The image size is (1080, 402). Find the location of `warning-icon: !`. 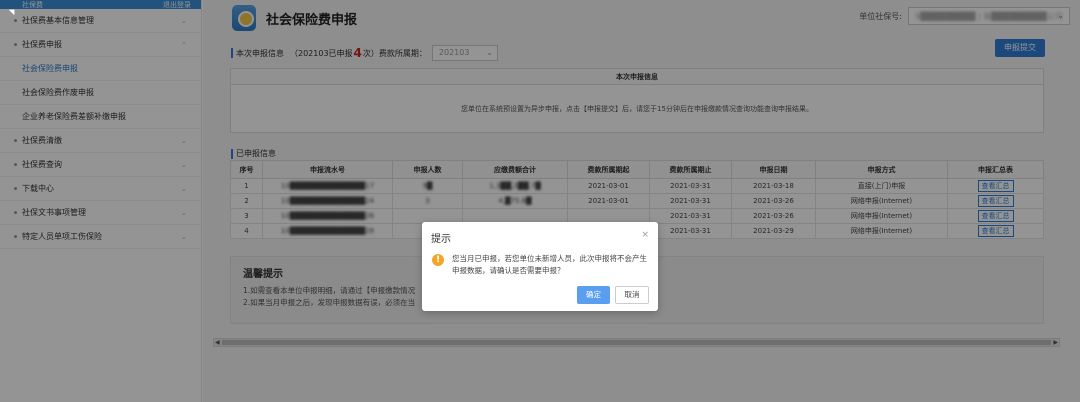

warning-icon: ! is located at coordinates (438, 260).